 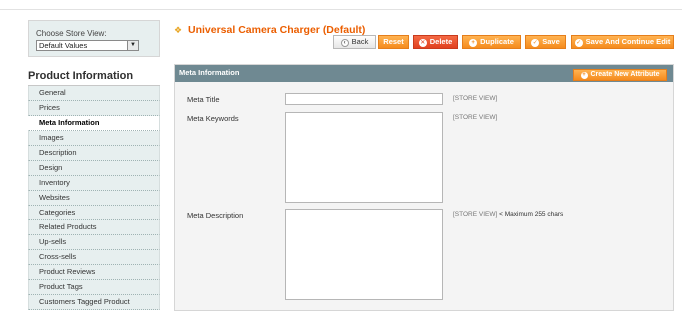 What do you see at coordinates (341, 9) in the screenshot?
I see `top-divider` at bounding box center [341, 9].